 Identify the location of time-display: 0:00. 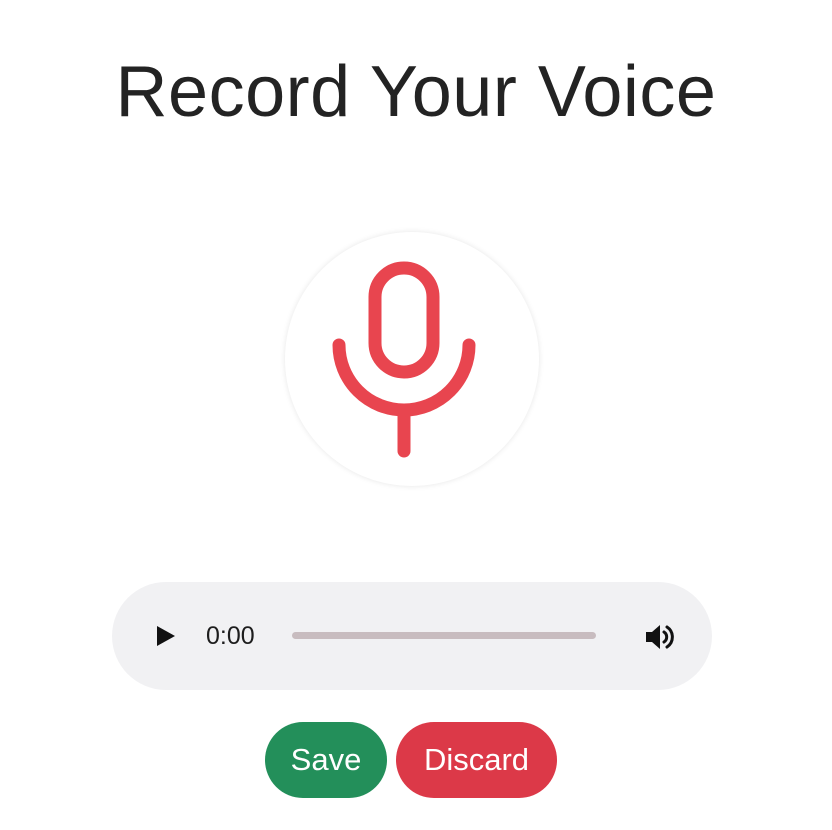
(230, 636).